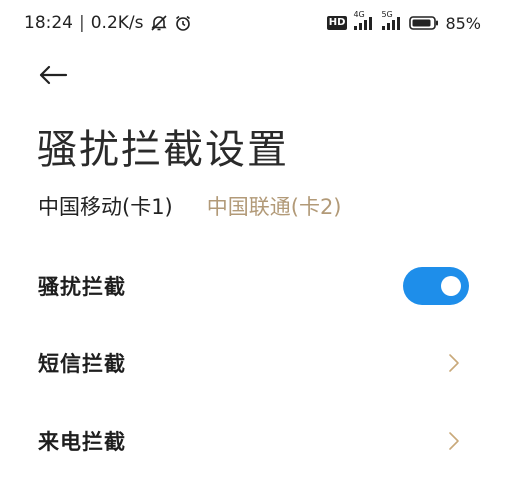 The width and height of the screenshot is (505, 500). What do you see at coordinates (252, 441) in the screenshot?
I see `setting-call-block: 来电拦截` at bounding box center [252, 441].